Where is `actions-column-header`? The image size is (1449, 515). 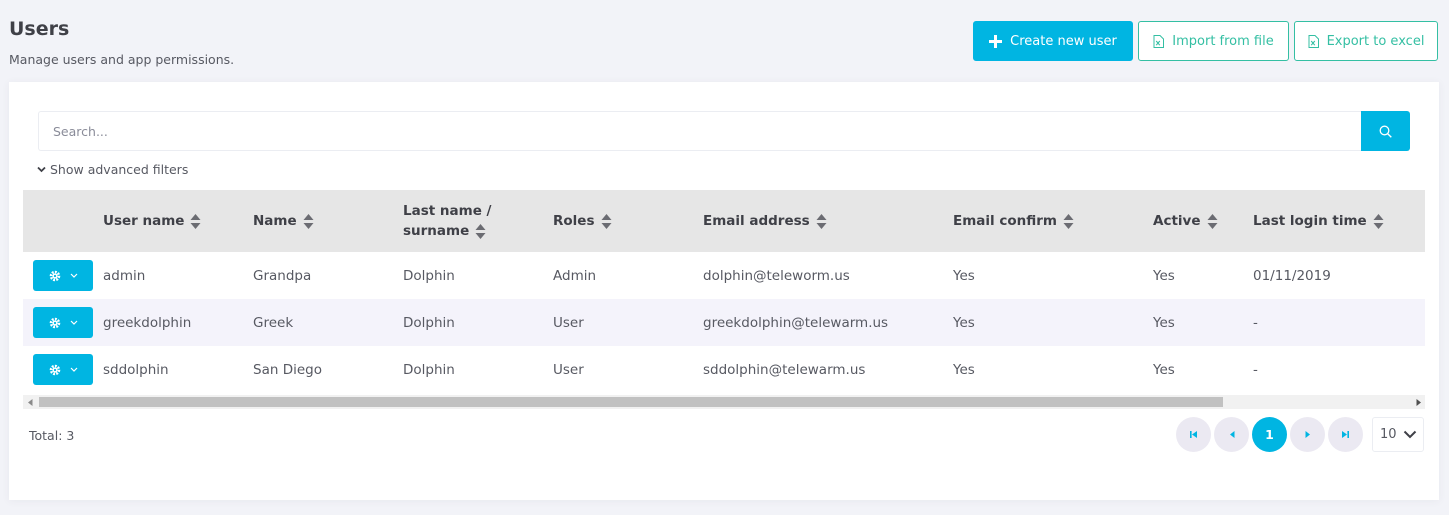 actions-column-header is located at coordinates (63, 221).